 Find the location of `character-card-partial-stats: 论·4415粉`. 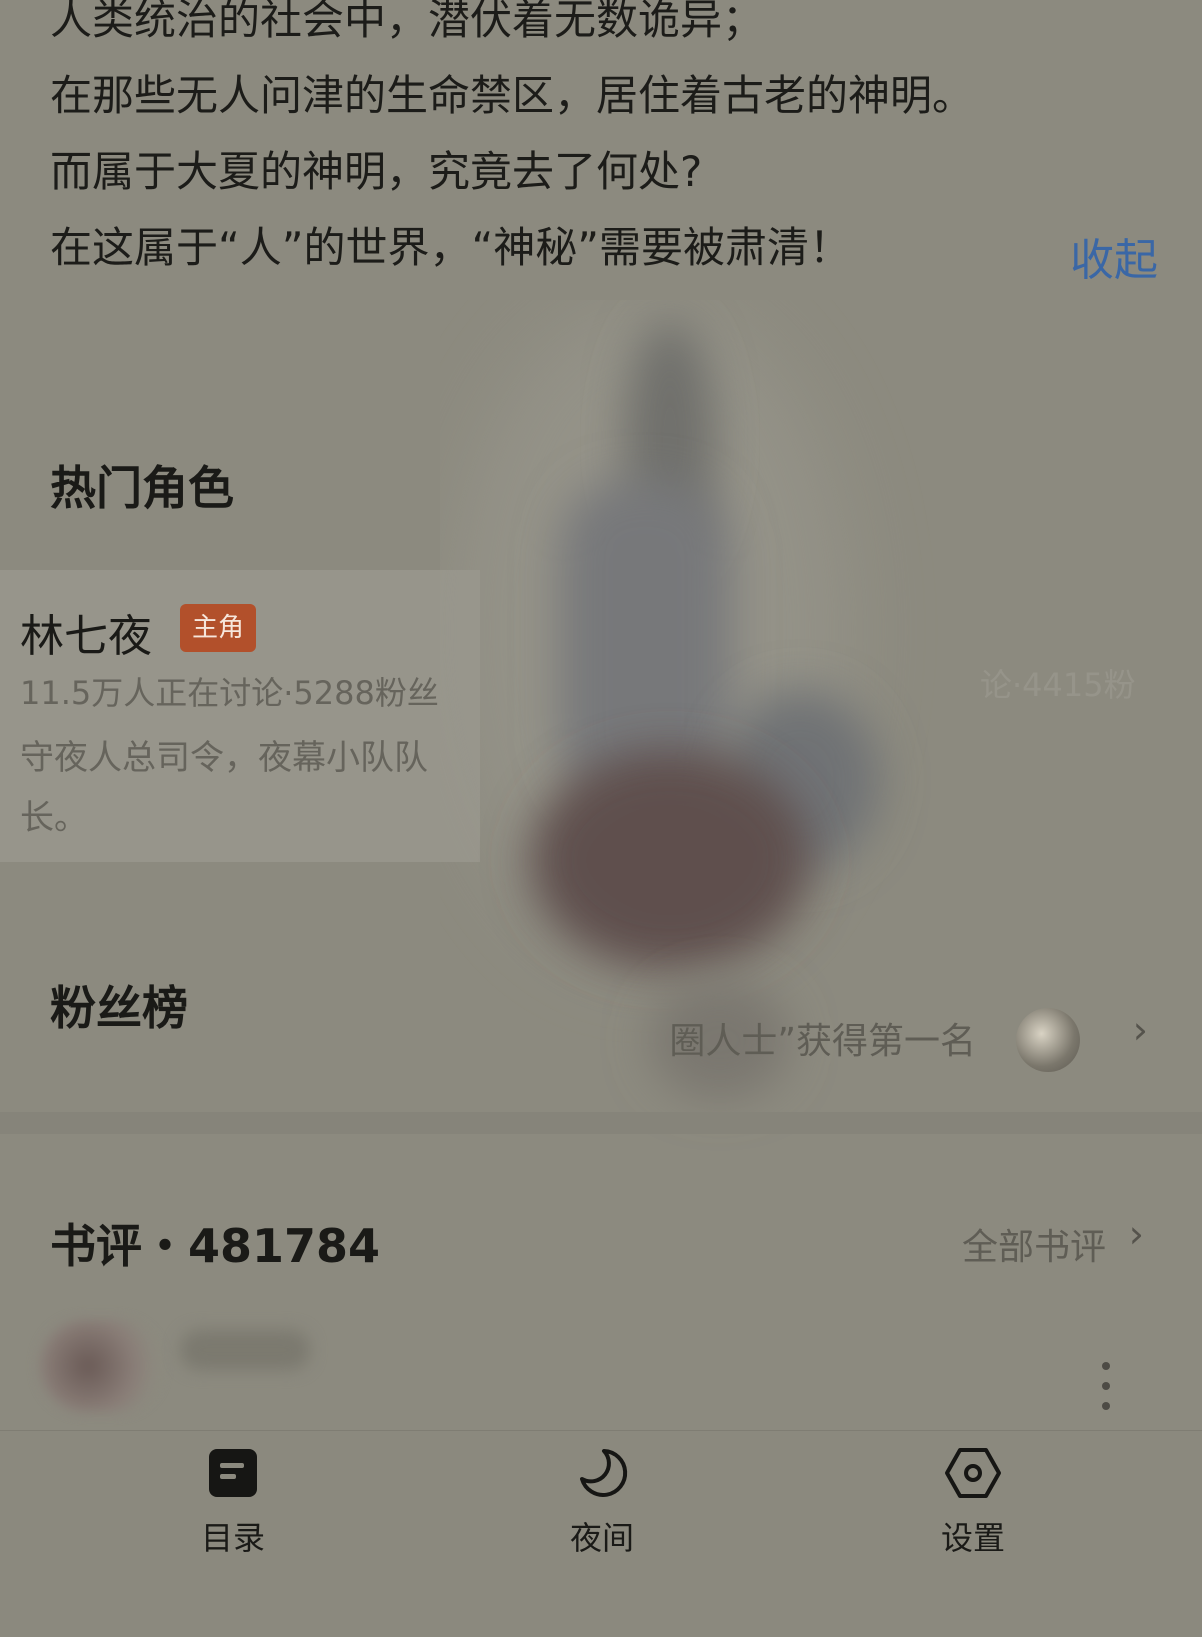

character-card-partial-stats: 论·4415粉 is located at coordinates (1091, 683).